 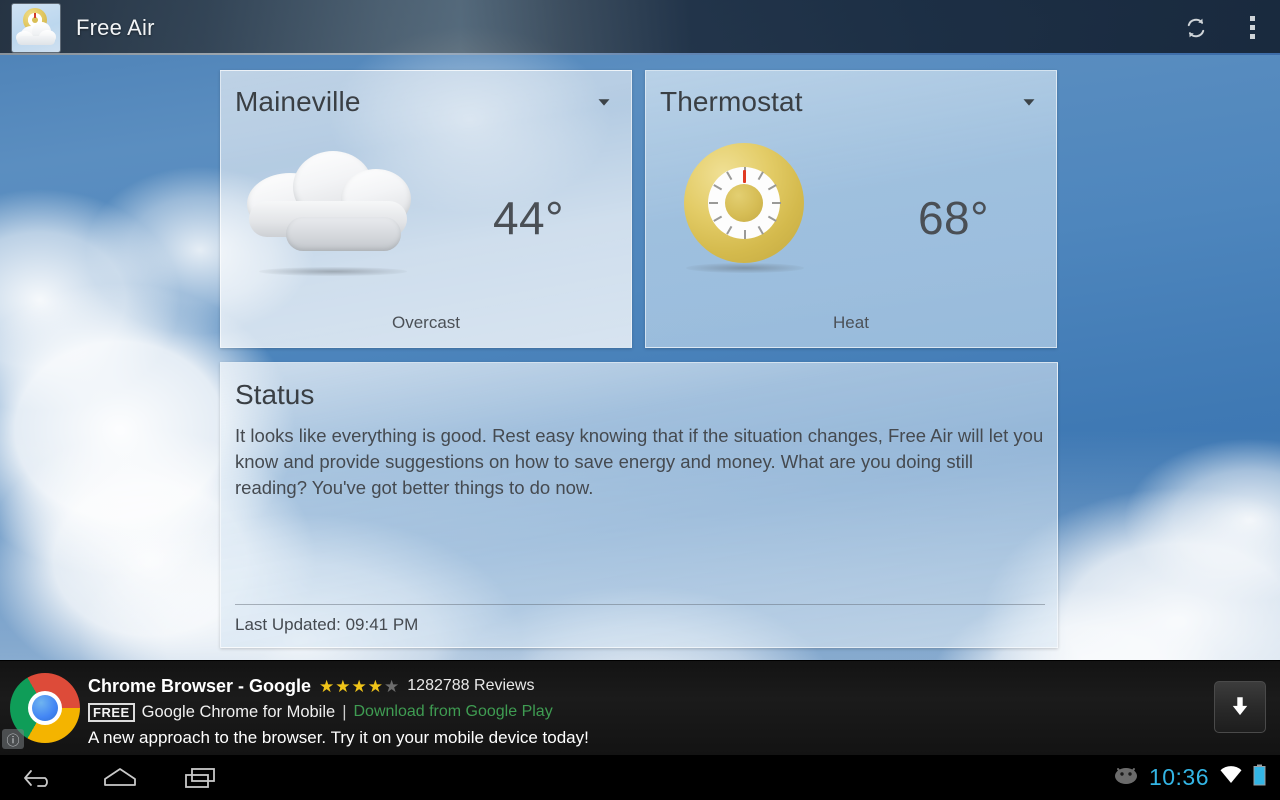 I want to click on ad-subtitle: Google Chrome for Mobile, so click(x=238, y=711).